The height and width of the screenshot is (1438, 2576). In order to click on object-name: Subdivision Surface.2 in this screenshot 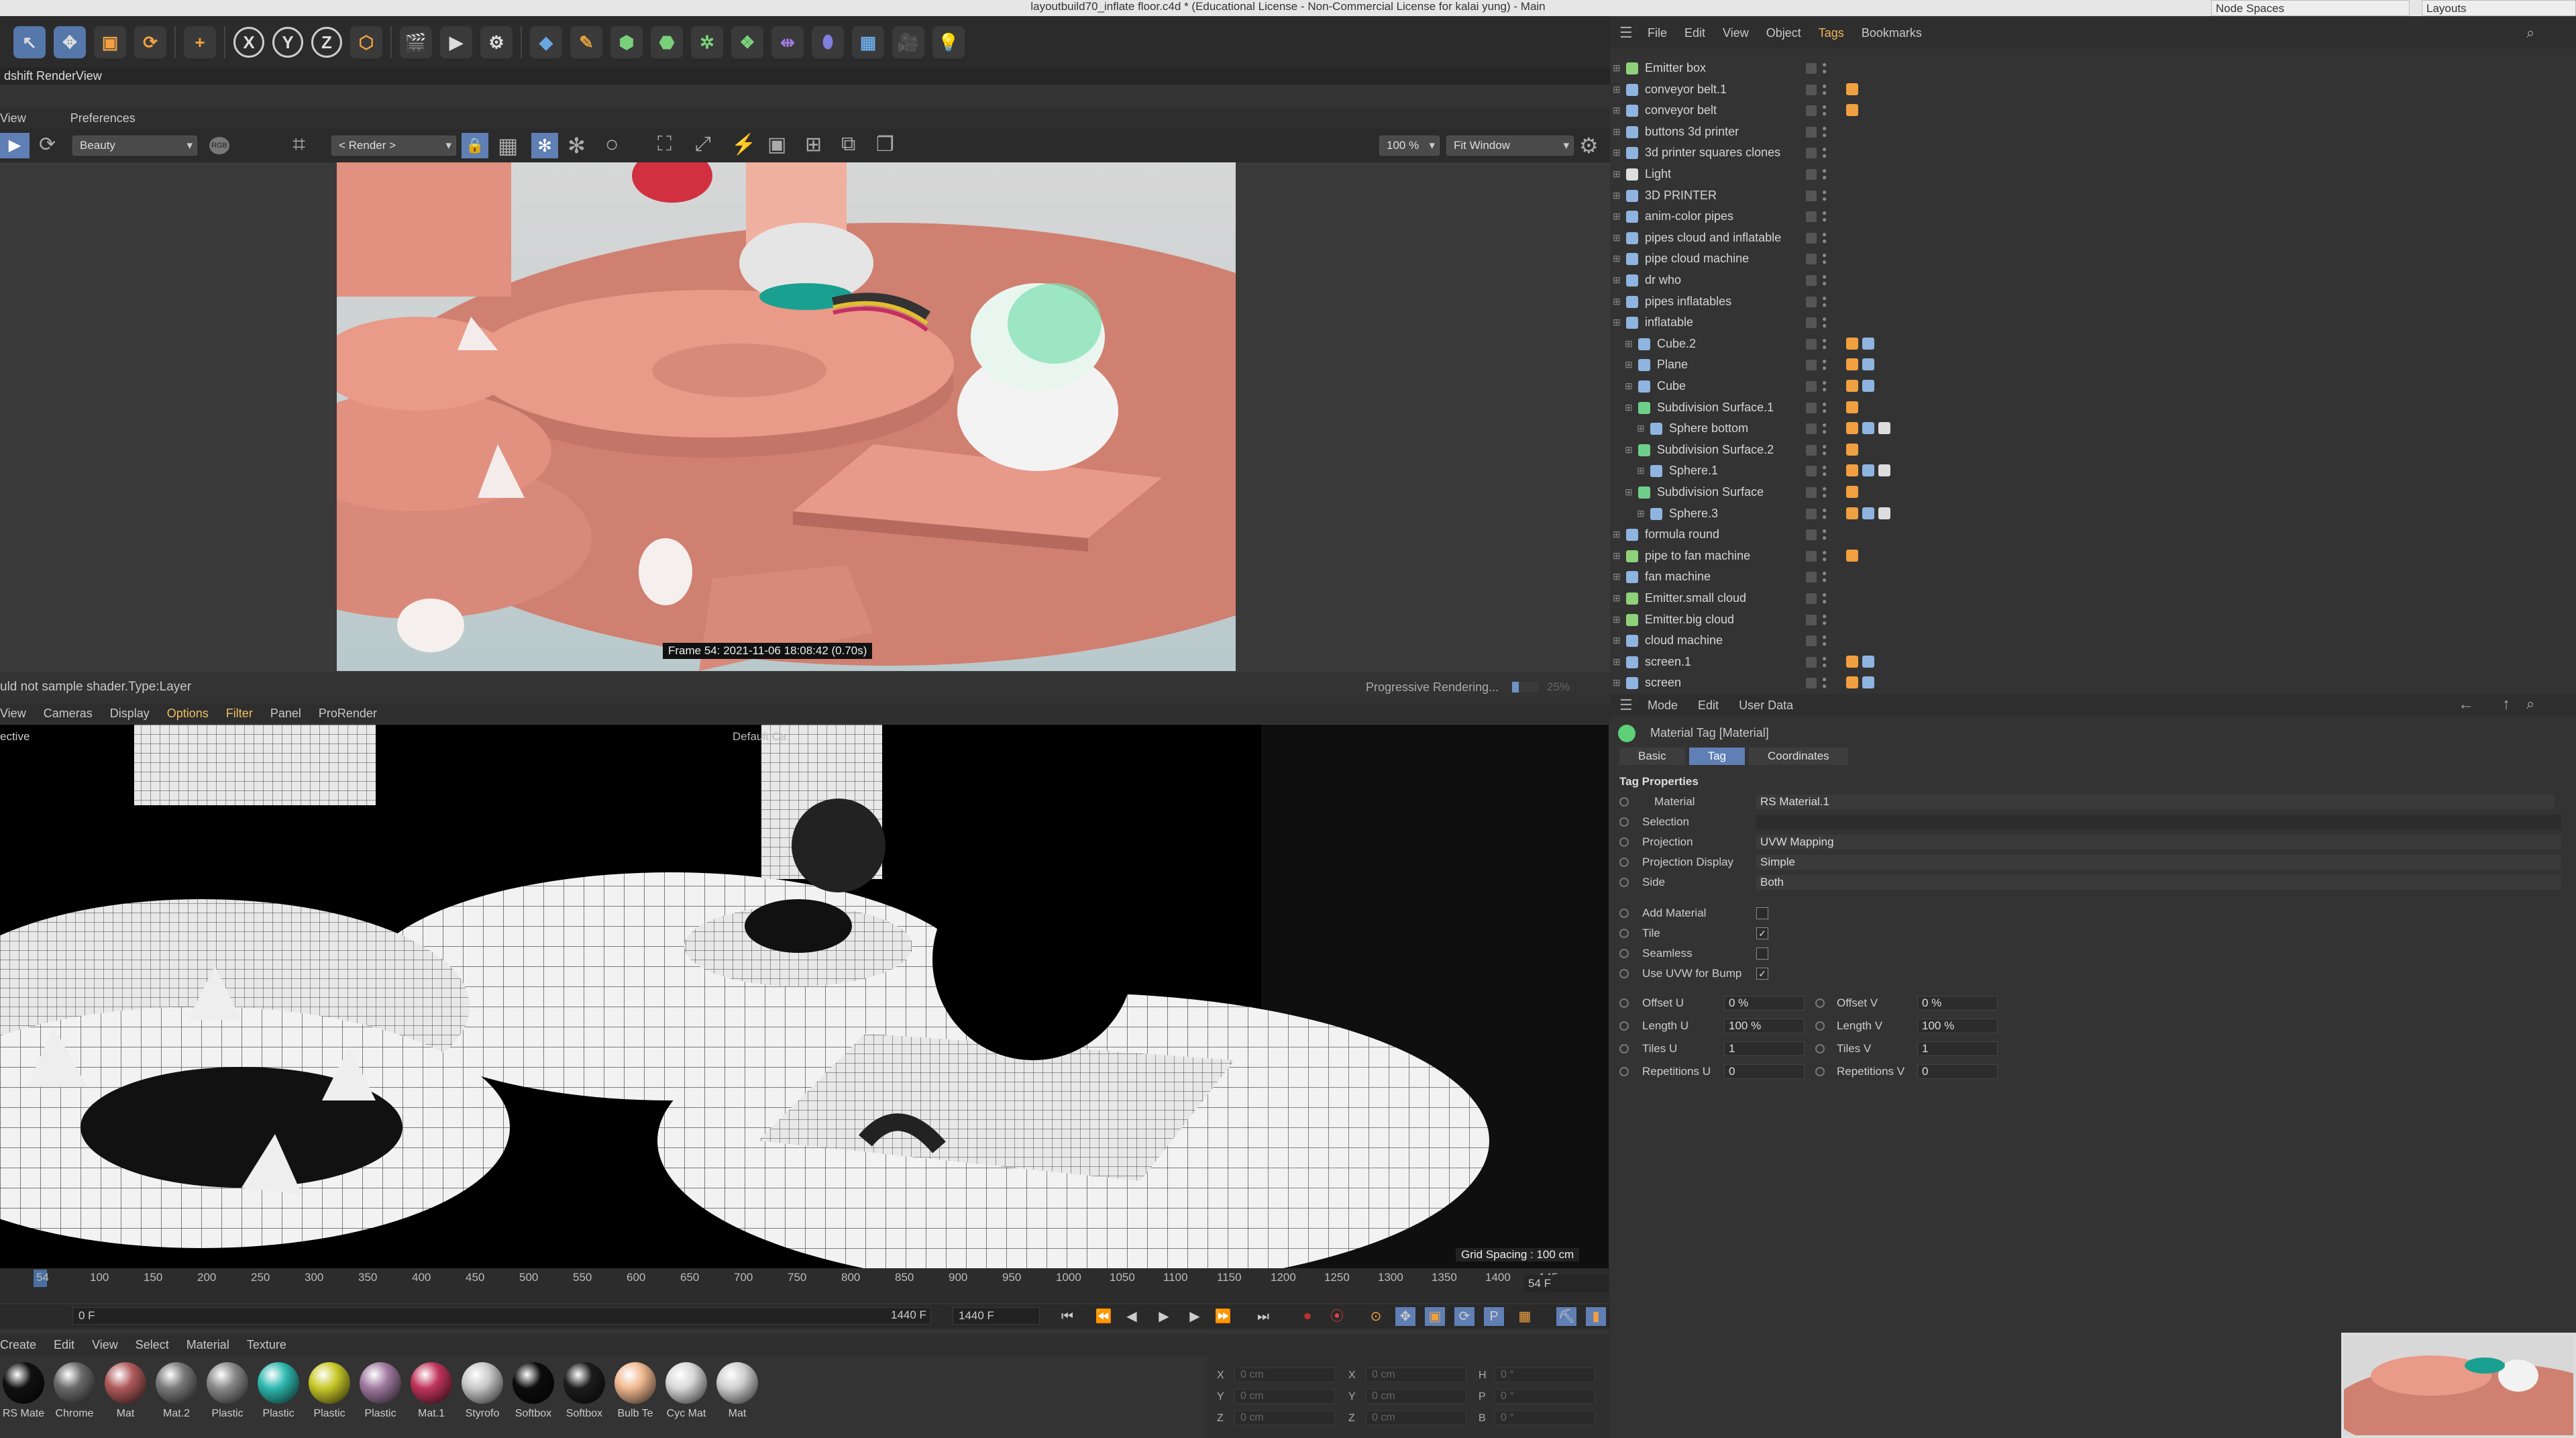, I will do `click(1715, 450)`.